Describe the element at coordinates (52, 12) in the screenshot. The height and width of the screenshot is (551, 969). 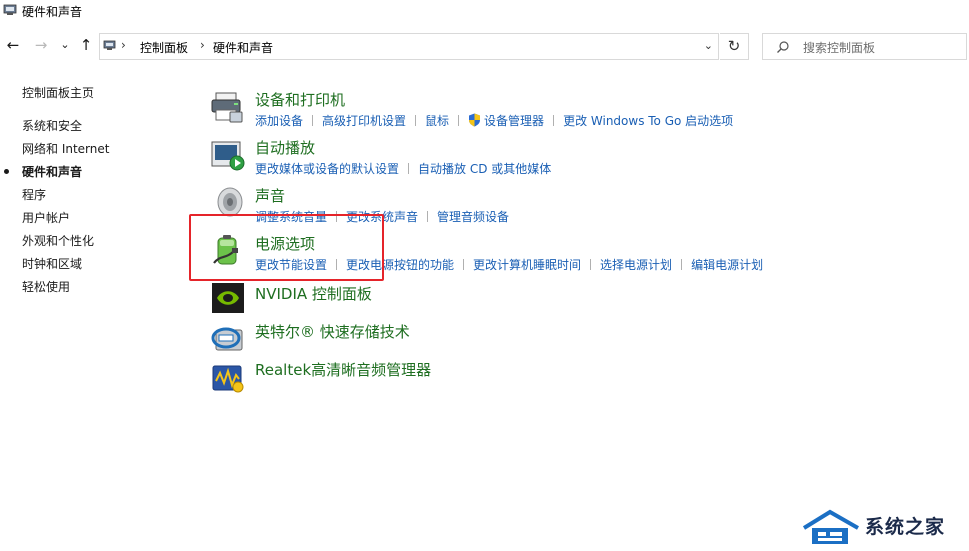
I see `window-title: 硬件和声音` at that location.